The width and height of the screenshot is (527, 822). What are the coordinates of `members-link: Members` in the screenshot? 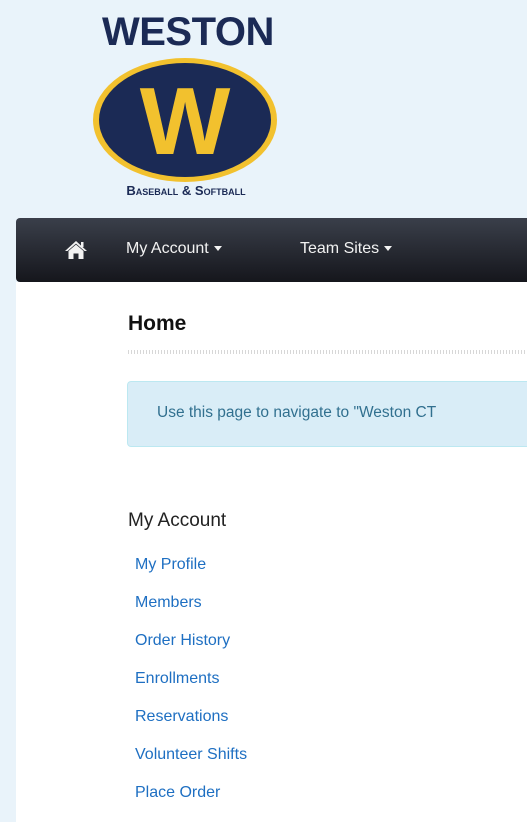 It's located at (168, 602).